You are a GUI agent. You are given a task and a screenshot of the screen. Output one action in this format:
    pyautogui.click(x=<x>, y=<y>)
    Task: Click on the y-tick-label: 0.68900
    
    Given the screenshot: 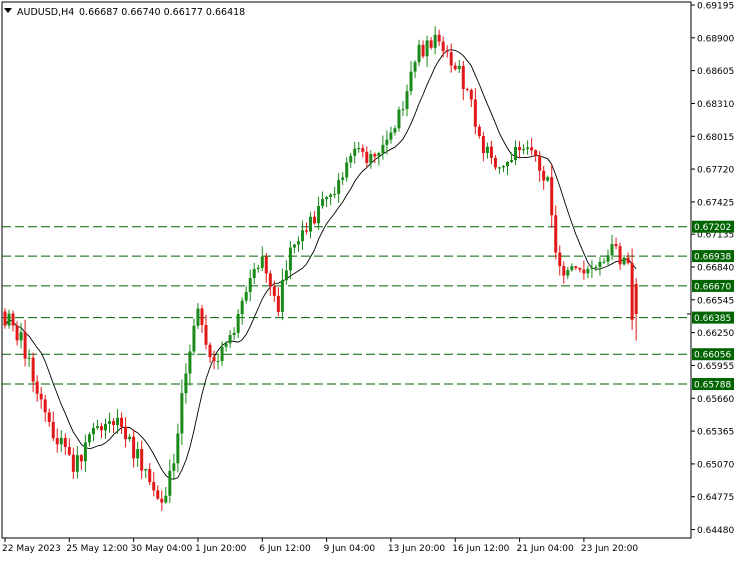 What is the action you would take?
    pyautogui.click(x=715, y=39)
    